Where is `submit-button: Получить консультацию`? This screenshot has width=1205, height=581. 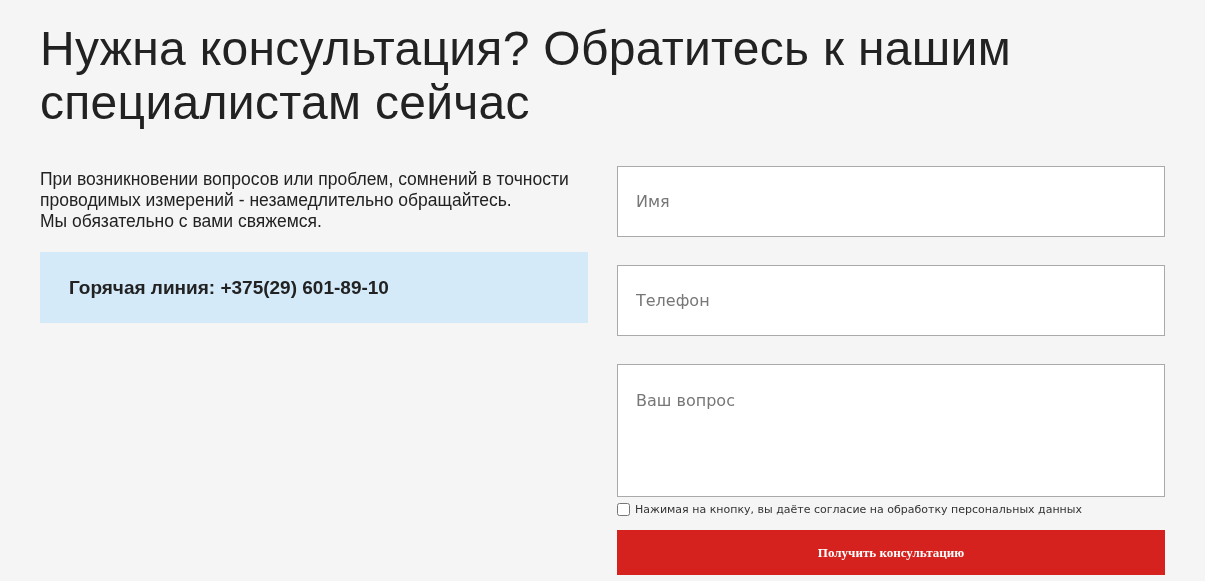
submit-button: Получить консультацию is located at coordinates (891, 552).